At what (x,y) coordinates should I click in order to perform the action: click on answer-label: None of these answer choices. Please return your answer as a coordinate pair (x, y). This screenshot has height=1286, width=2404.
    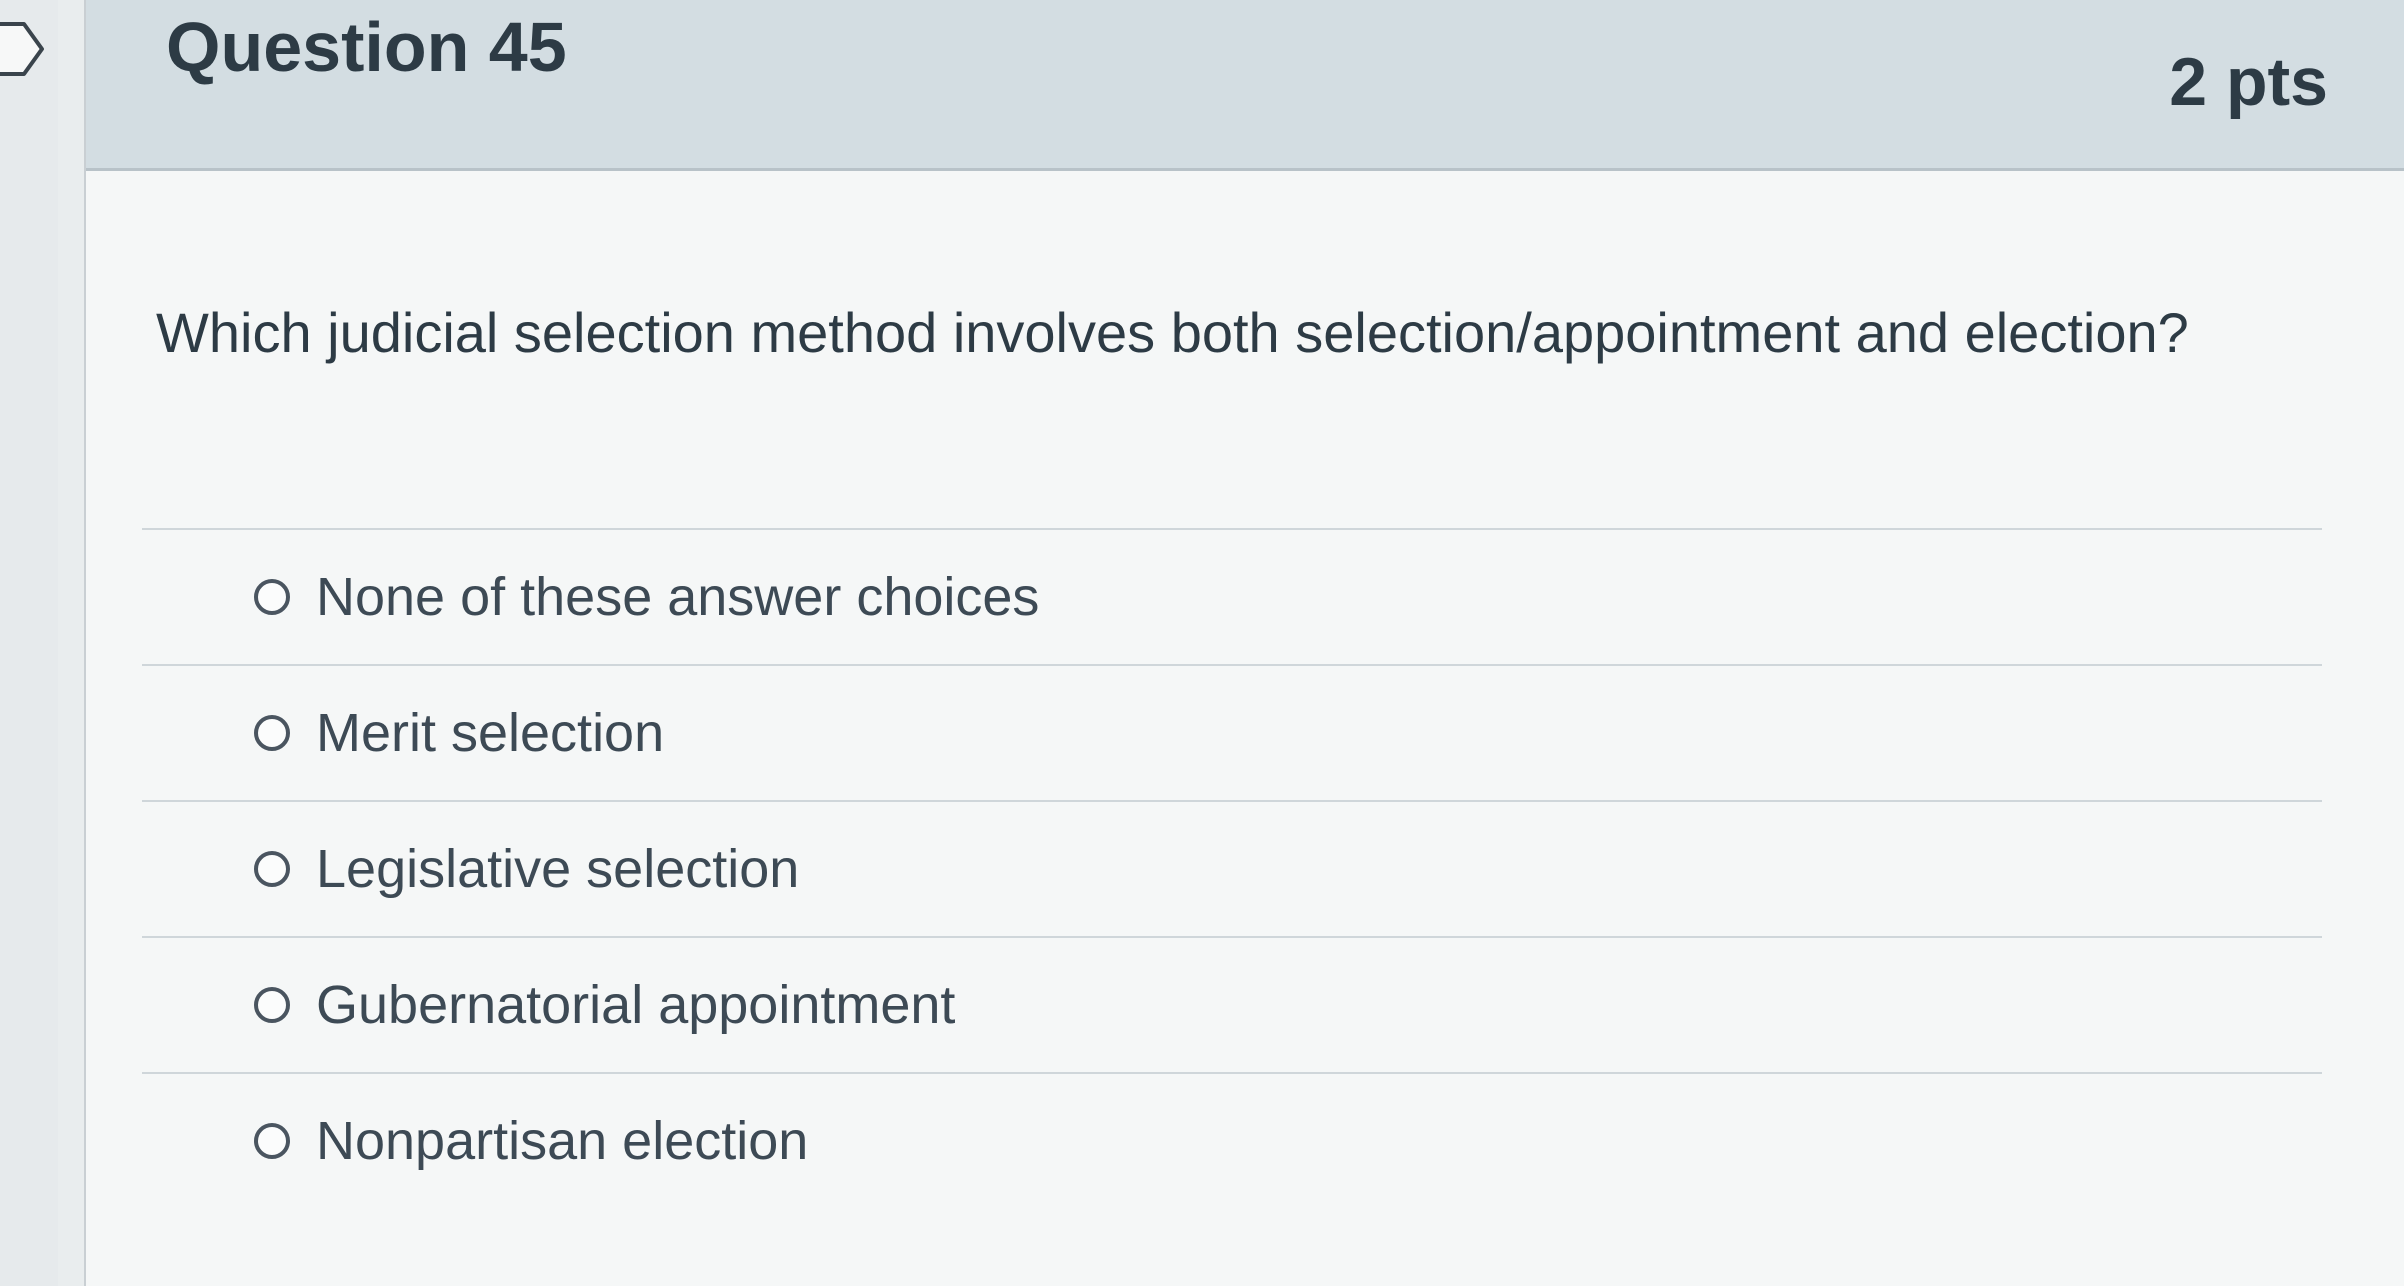
    Looking at the image, I should click on (678, 597).